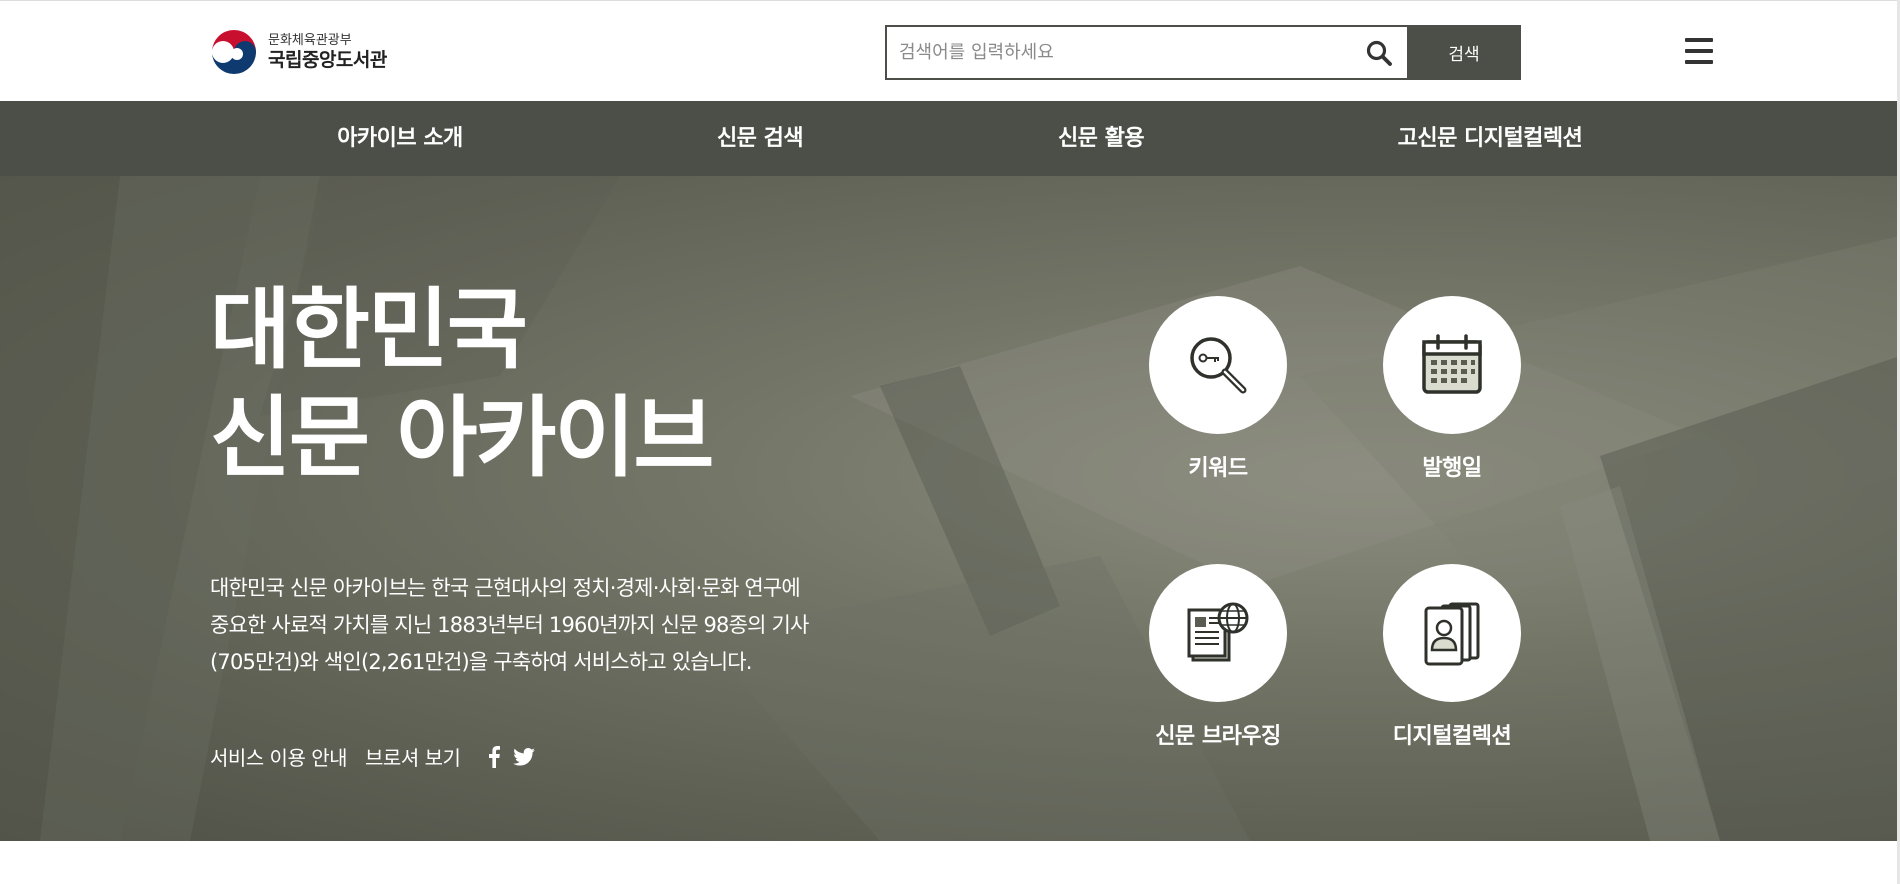 The width and height of the screenshot is (1900, 884). I want to click on quick-publish-date-label: 발행일, so click(1452, 468).